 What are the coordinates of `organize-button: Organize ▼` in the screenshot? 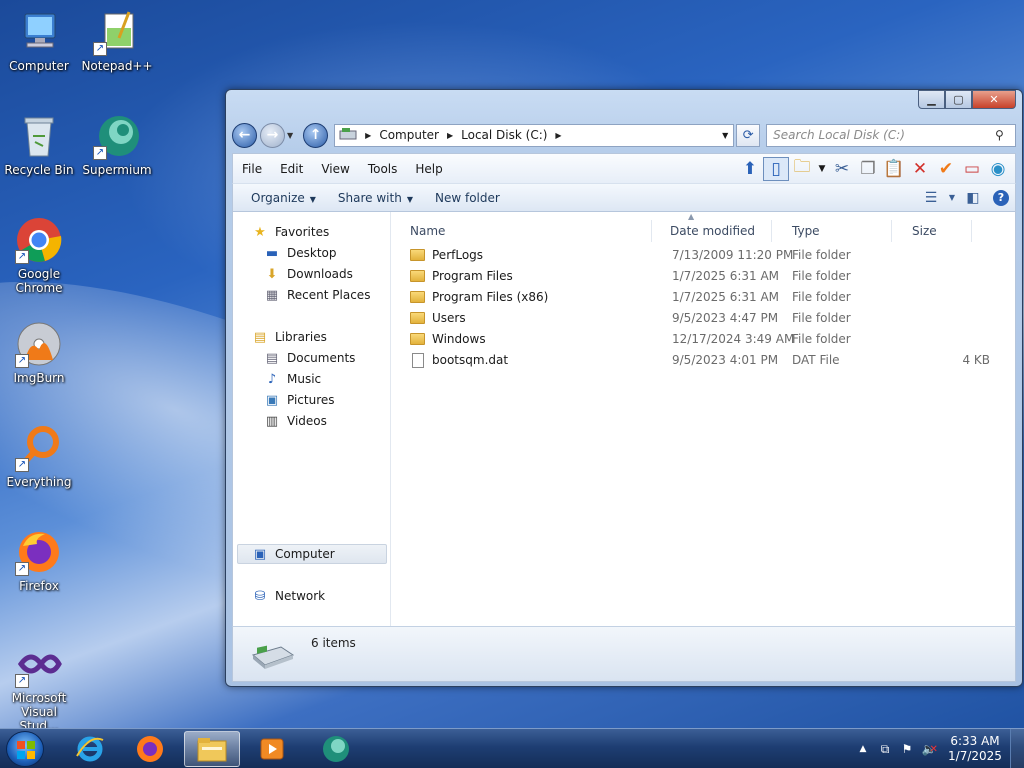 It's located at (283, 198).